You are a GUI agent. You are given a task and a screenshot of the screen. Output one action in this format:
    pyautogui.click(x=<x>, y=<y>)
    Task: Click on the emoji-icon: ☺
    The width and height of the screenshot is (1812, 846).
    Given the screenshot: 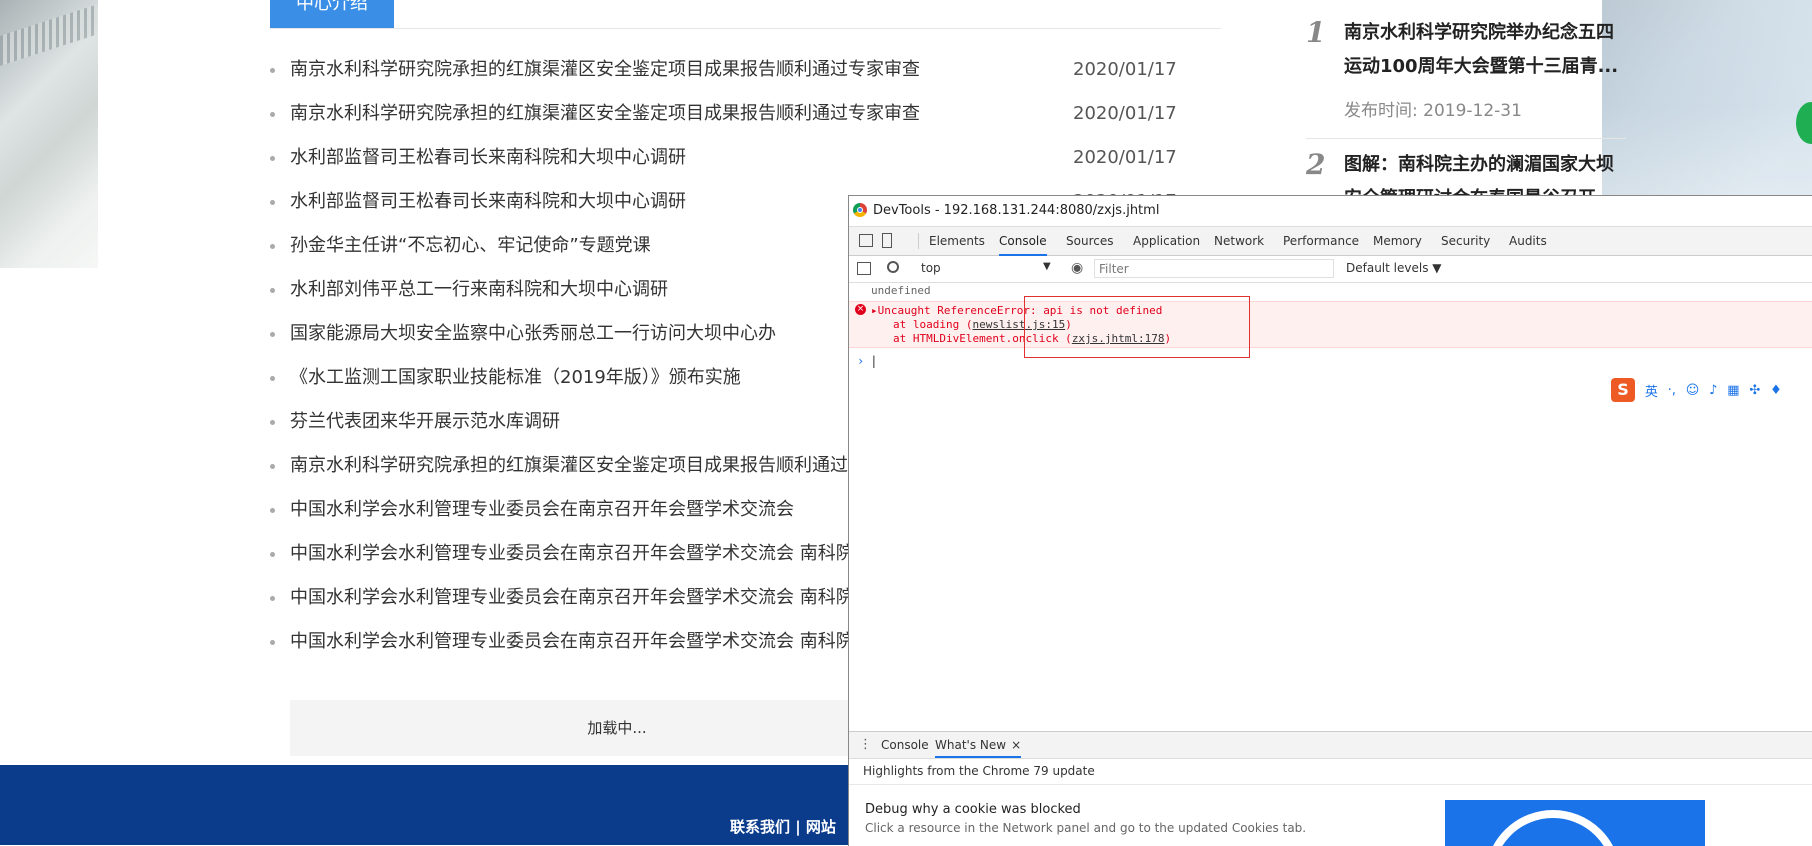 What is the action you would take?
    pyautogui.click(x=1693, y=390)
    